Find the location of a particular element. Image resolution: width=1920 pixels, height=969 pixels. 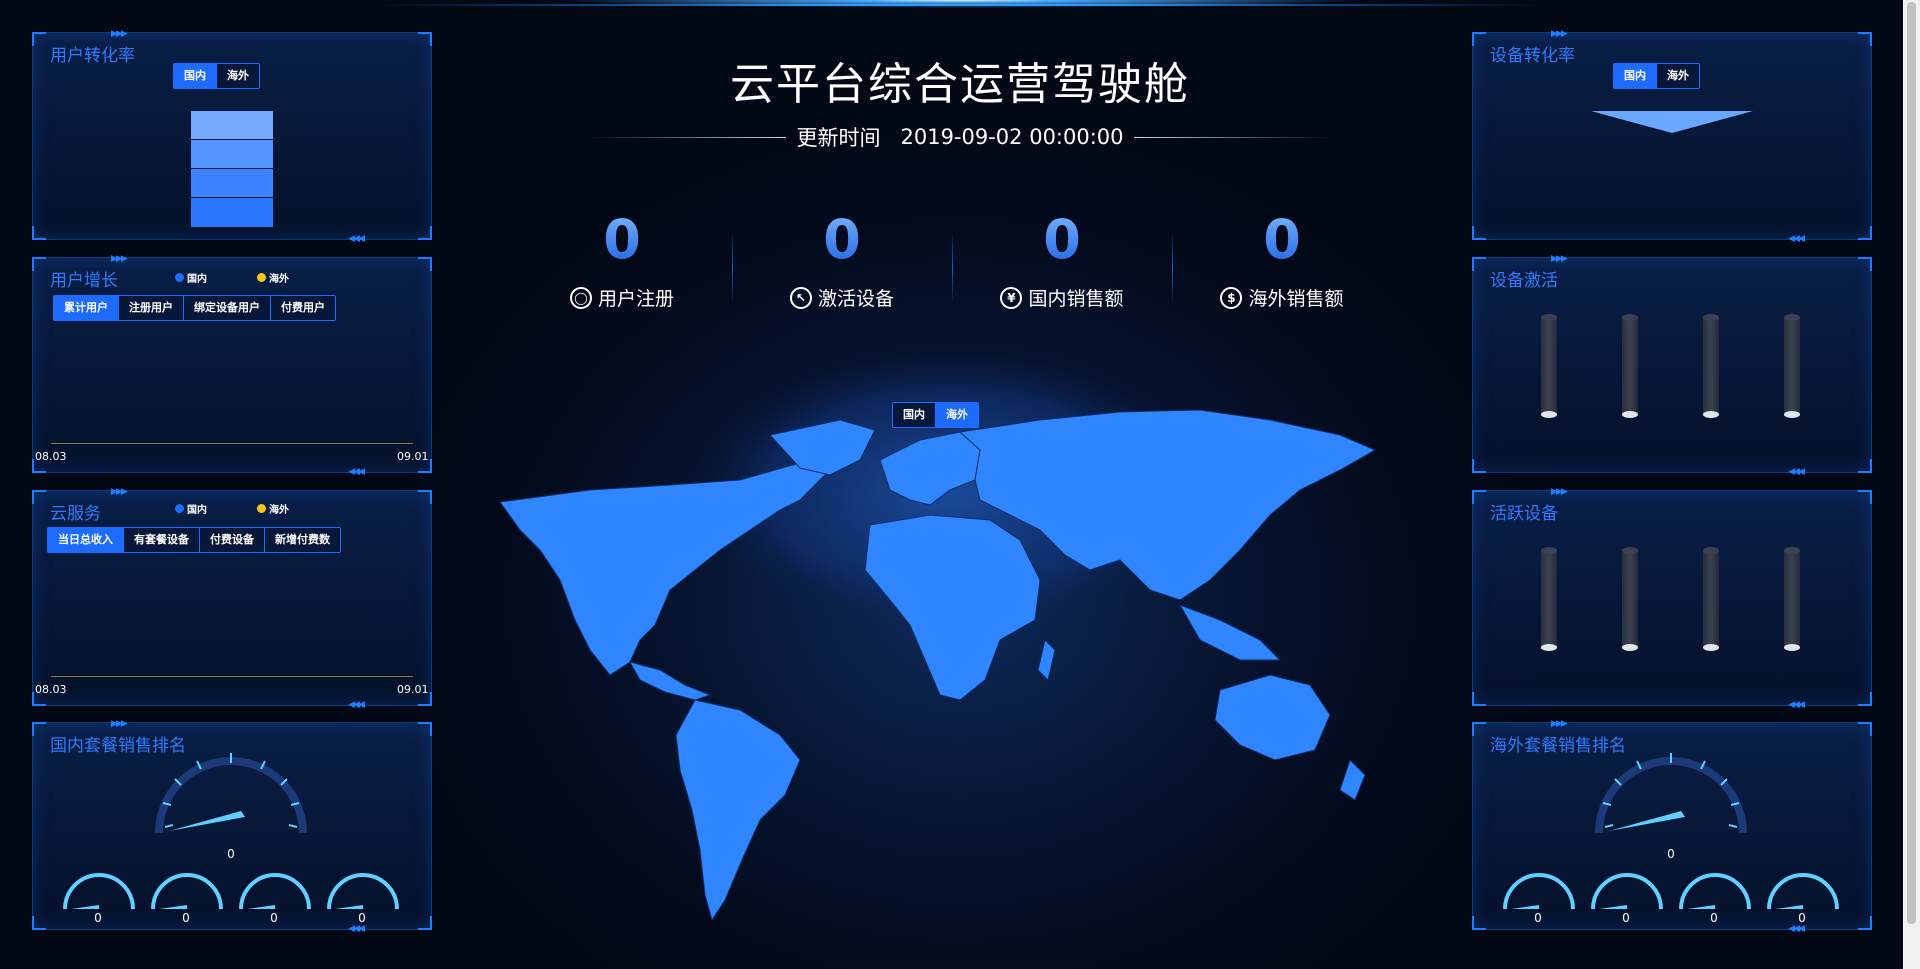

stat-label: 用户注册 is located at coordinates (635, 299).